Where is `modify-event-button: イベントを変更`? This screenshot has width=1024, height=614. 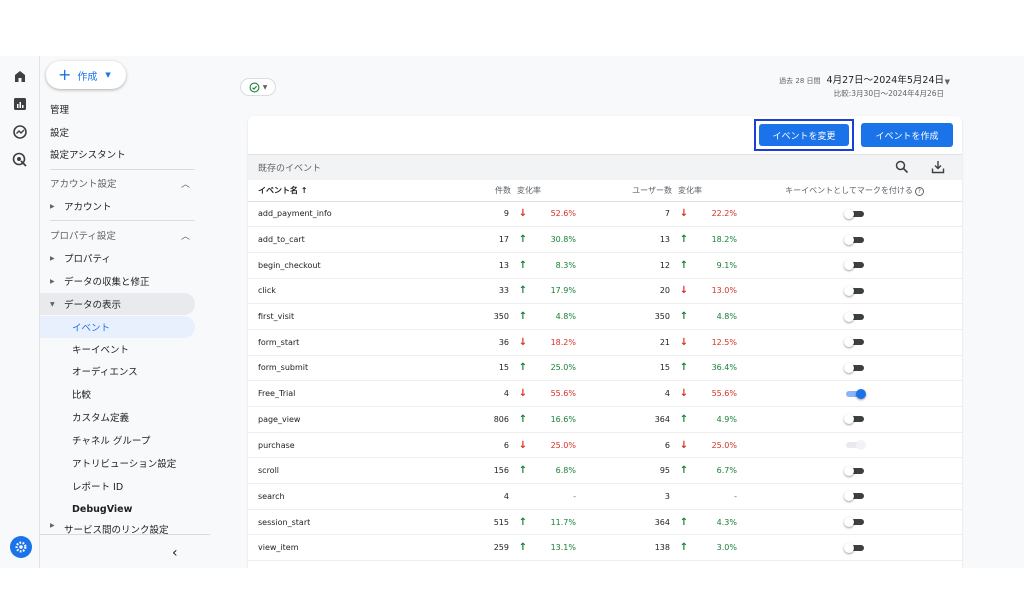 modify-event-button: イベントを変更 is located at coordinates (804, 135).